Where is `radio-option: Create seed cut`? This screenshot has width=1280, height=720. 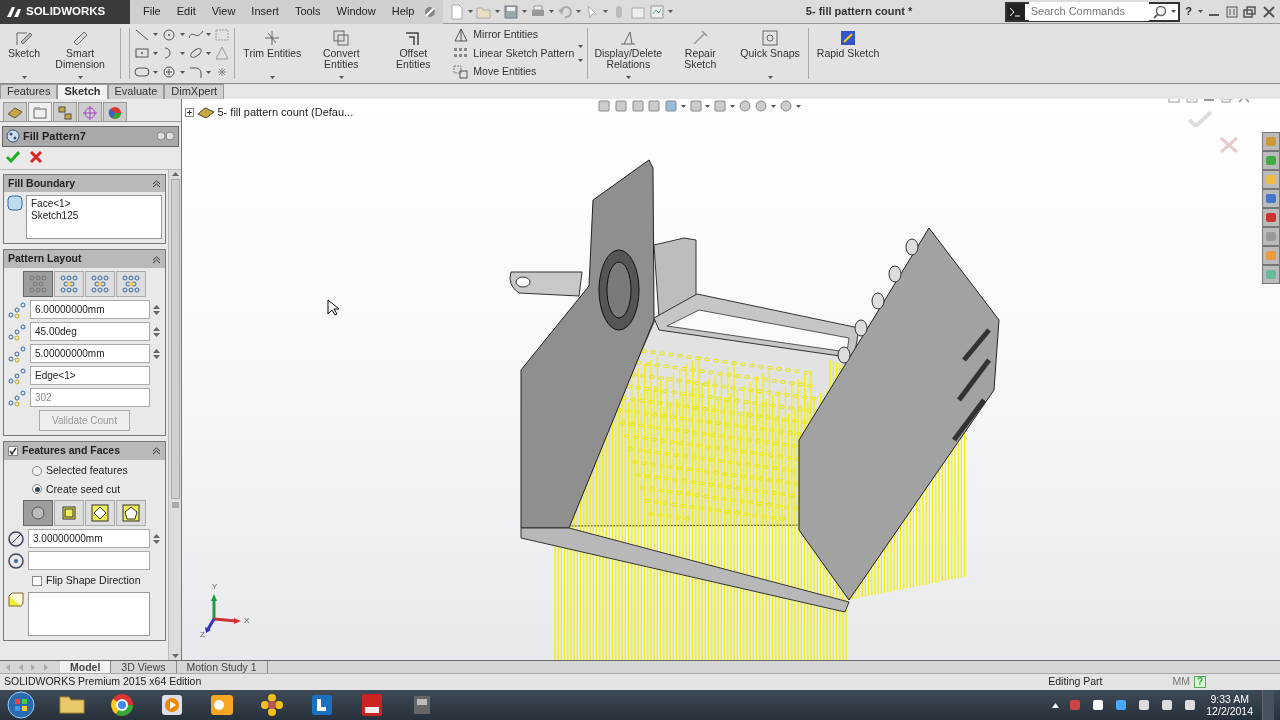 radio-option: Create seed cut is located at coordinates (84, 489).